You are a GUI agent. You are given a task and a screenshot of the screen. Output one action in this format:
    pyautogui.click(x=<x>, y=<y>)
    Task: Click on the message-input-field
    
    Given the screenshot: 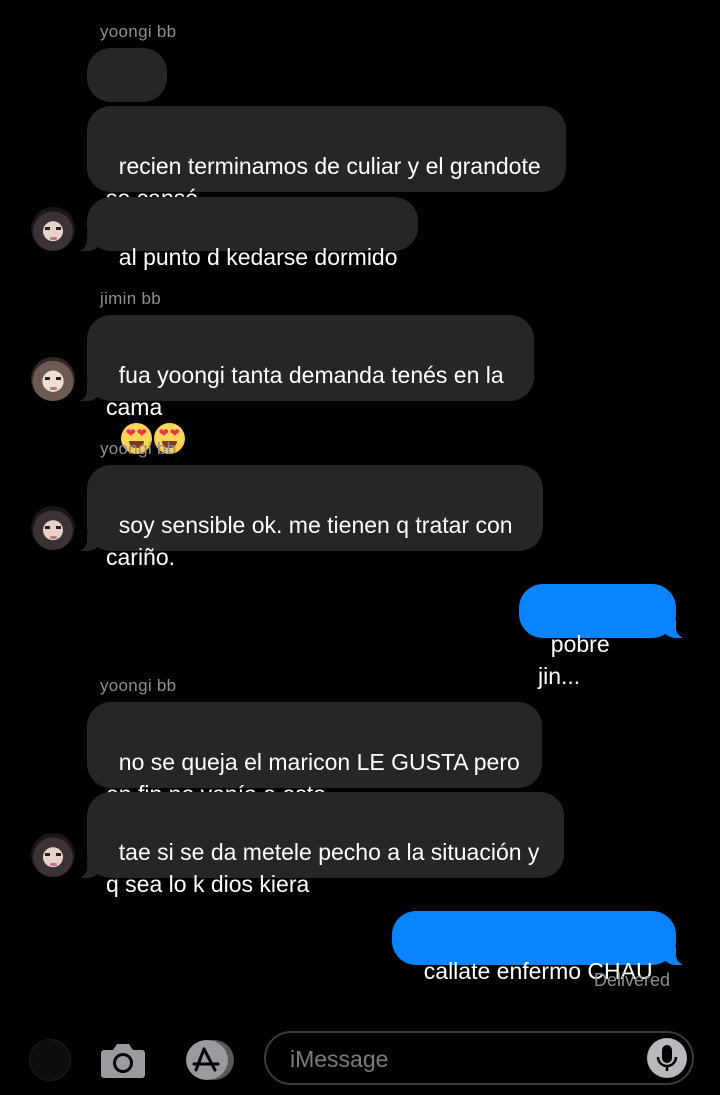 What is the action you would take?
    pyautogui.click(x=479, y=1058)
    